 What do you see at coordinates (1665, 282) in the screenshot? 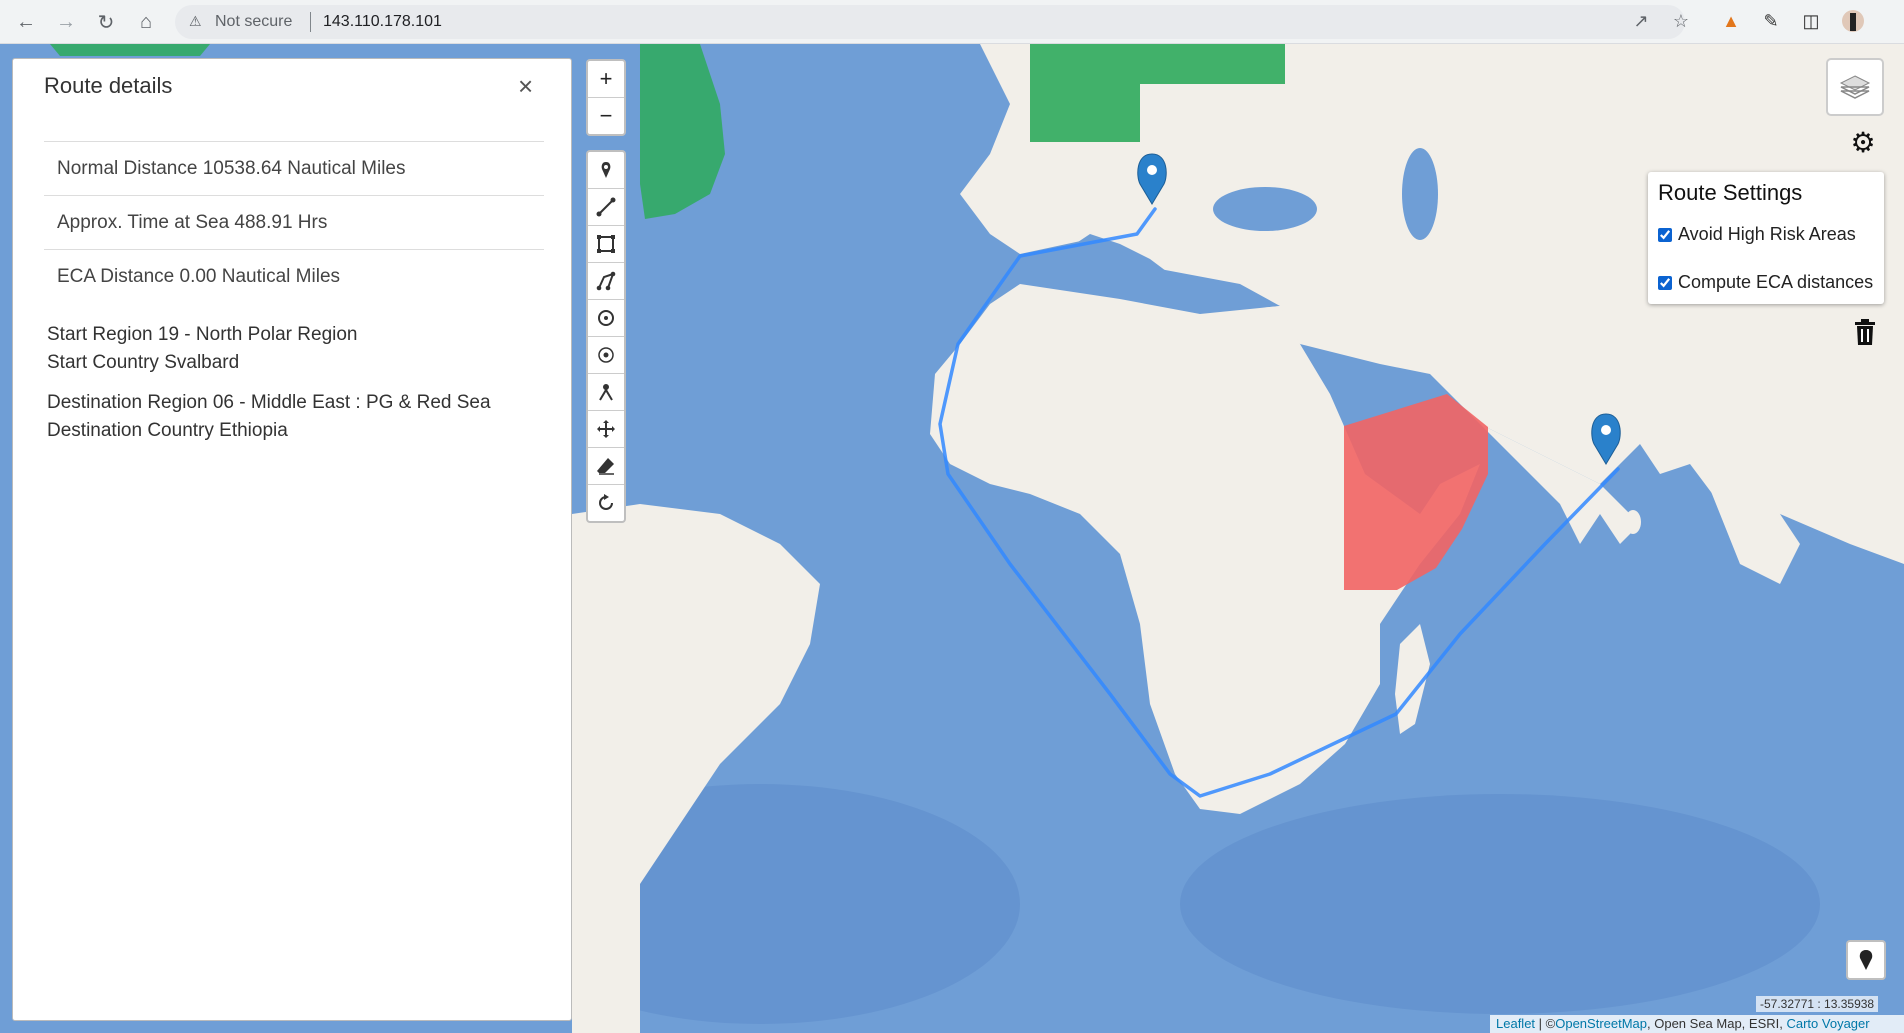
I see `compute-eca-checkbox` at bounding box center [1665, 282].